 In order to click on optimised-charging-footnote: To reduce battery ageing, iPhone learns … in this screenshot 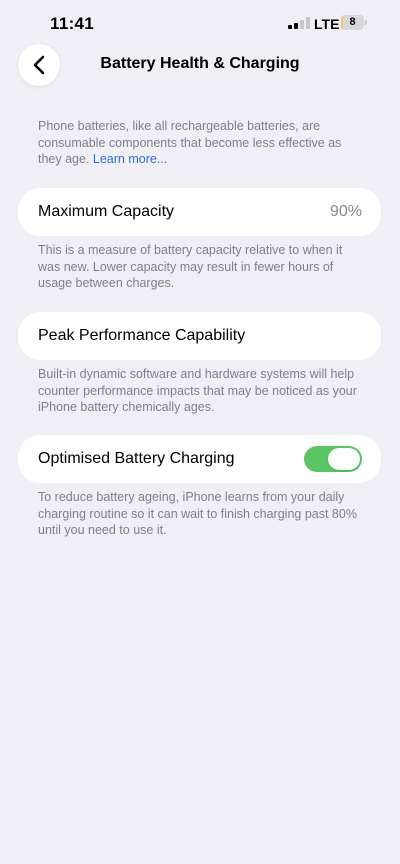, I will do `click(197, 513)`.